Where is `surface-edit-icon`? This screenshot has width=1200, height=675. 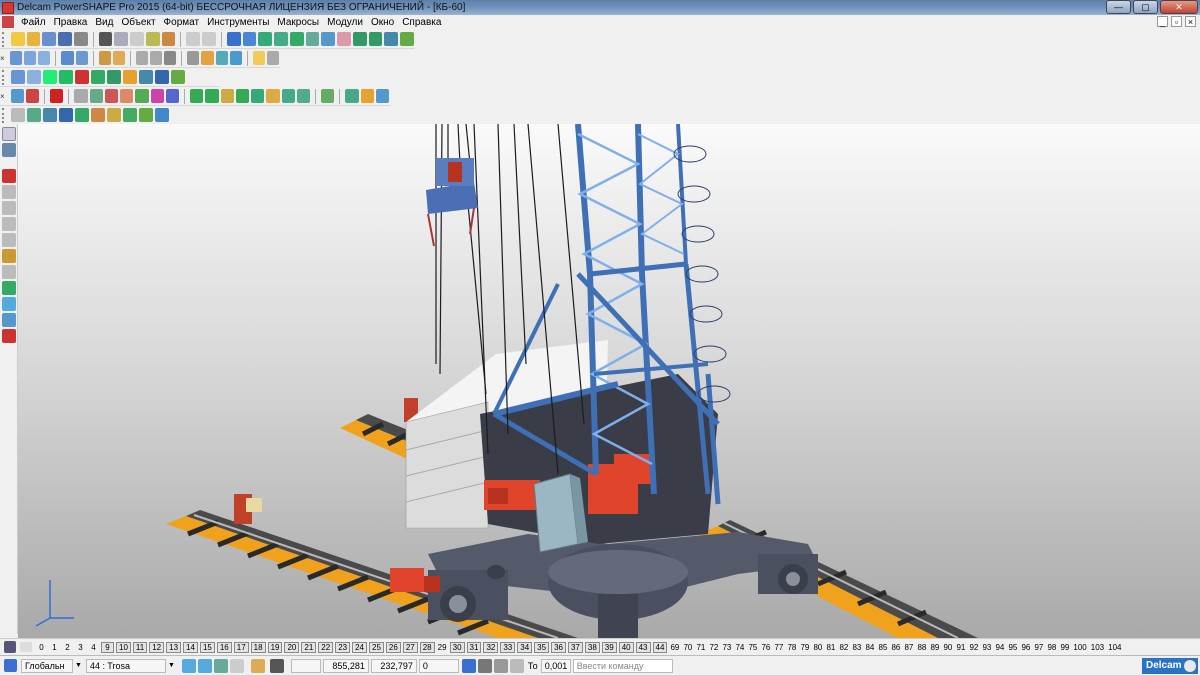
surface-edit-icon is located at coordinates (50, 115).